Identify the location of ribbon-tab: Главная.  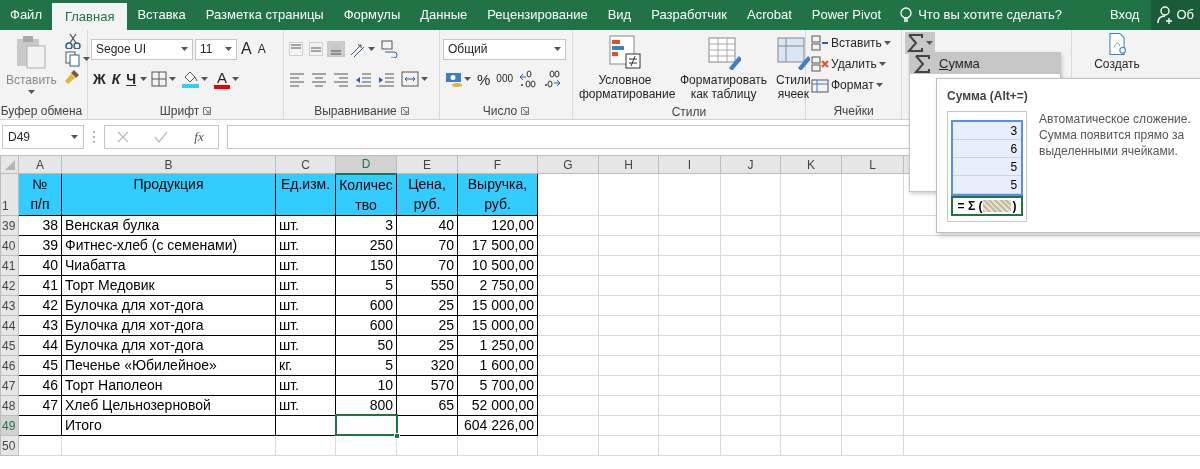
(89, 16).